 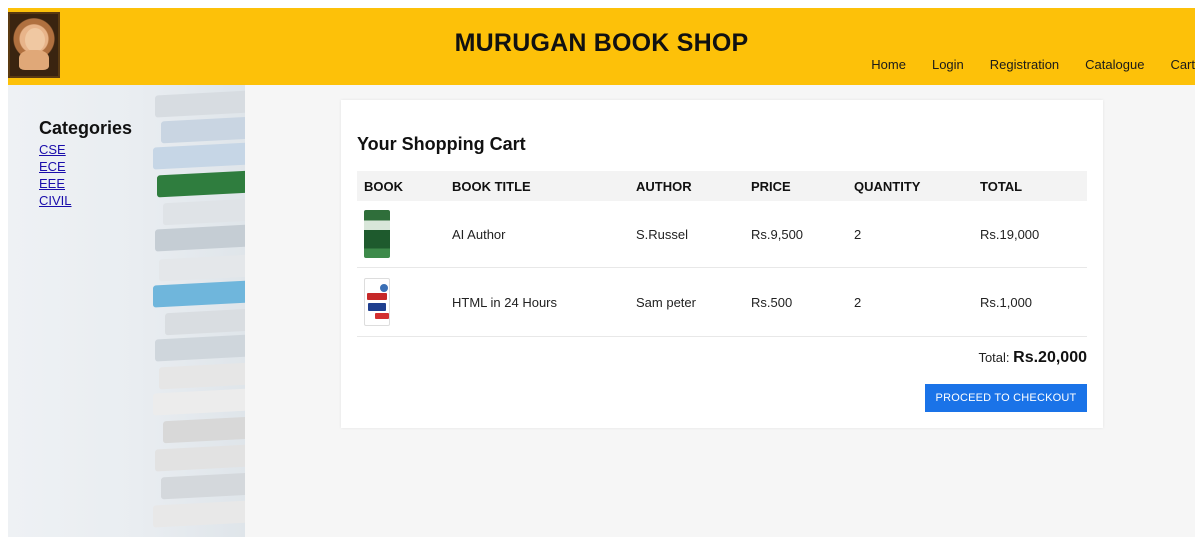 What do you see at coordinates (504, 302) in the screenshot?
I see `book-title: HTML in 24 Hours` at bounding box center [504, 302].